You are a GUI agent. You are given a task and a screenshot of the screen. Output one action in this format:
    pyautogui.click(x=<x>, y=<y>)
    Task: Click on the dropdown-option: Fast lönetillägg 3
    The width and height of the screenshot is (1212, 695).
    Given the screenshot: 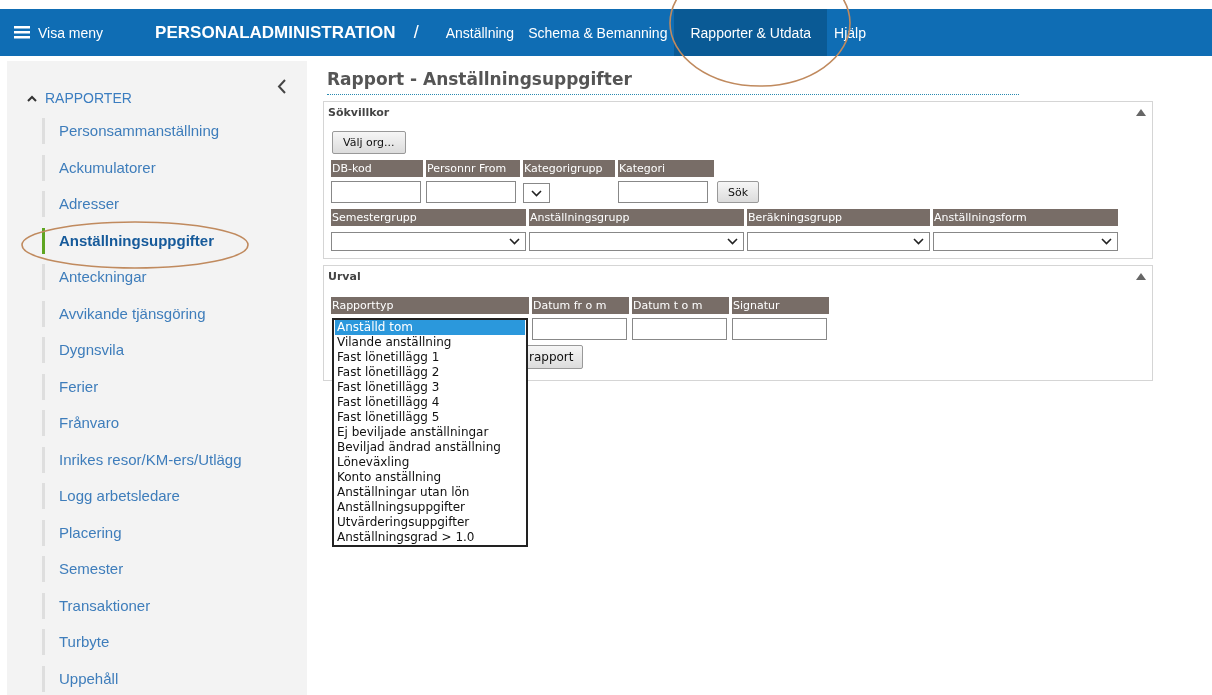 What is the action you would take?
    pyautogui.click(x=430, y=387)
    